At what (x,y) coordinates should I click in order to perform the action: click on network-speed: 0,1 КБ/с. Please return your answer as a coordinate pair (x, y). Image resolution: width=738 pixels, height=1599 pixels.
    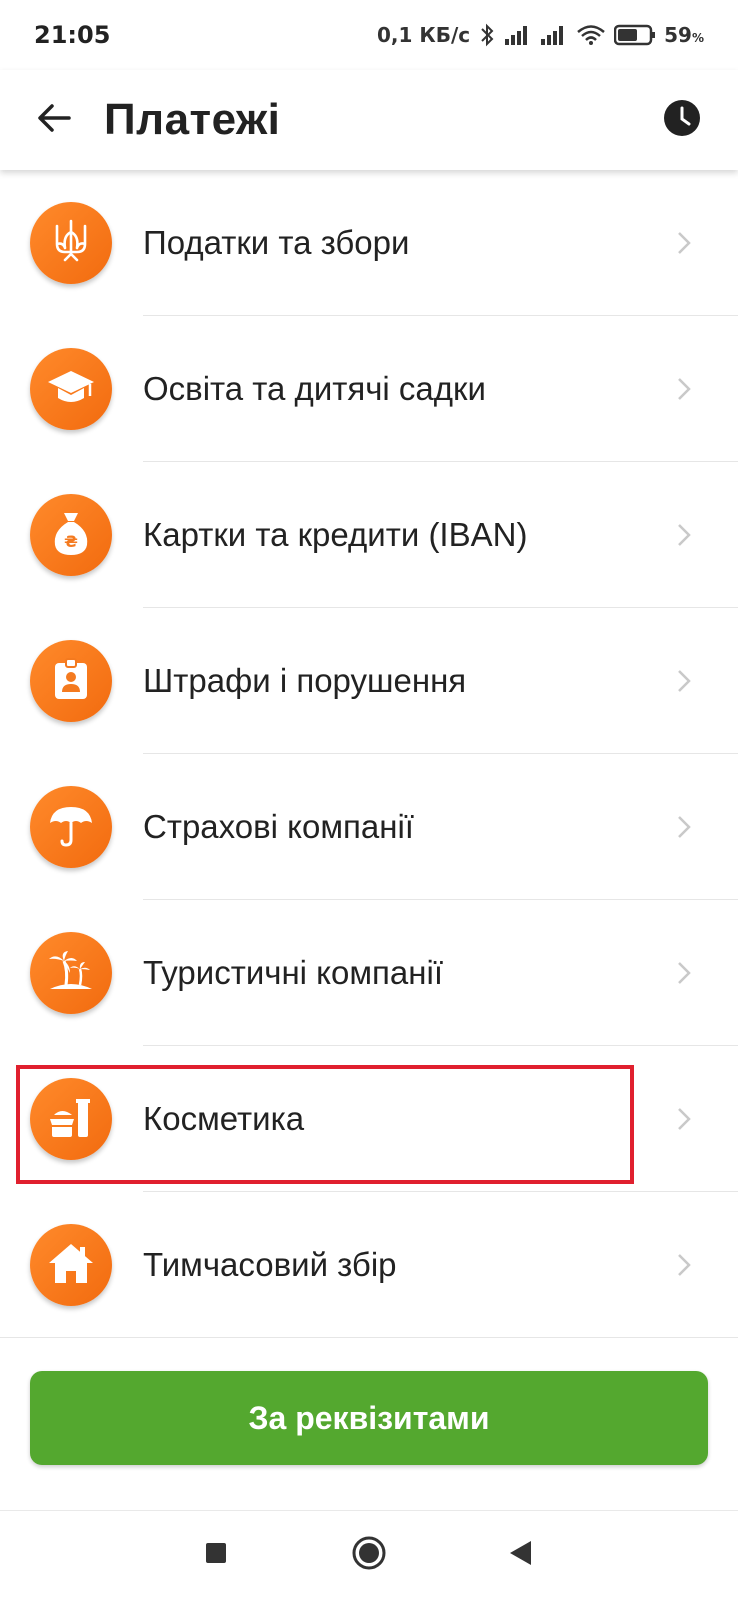
    Looking at the image, I should click on (423, 35).